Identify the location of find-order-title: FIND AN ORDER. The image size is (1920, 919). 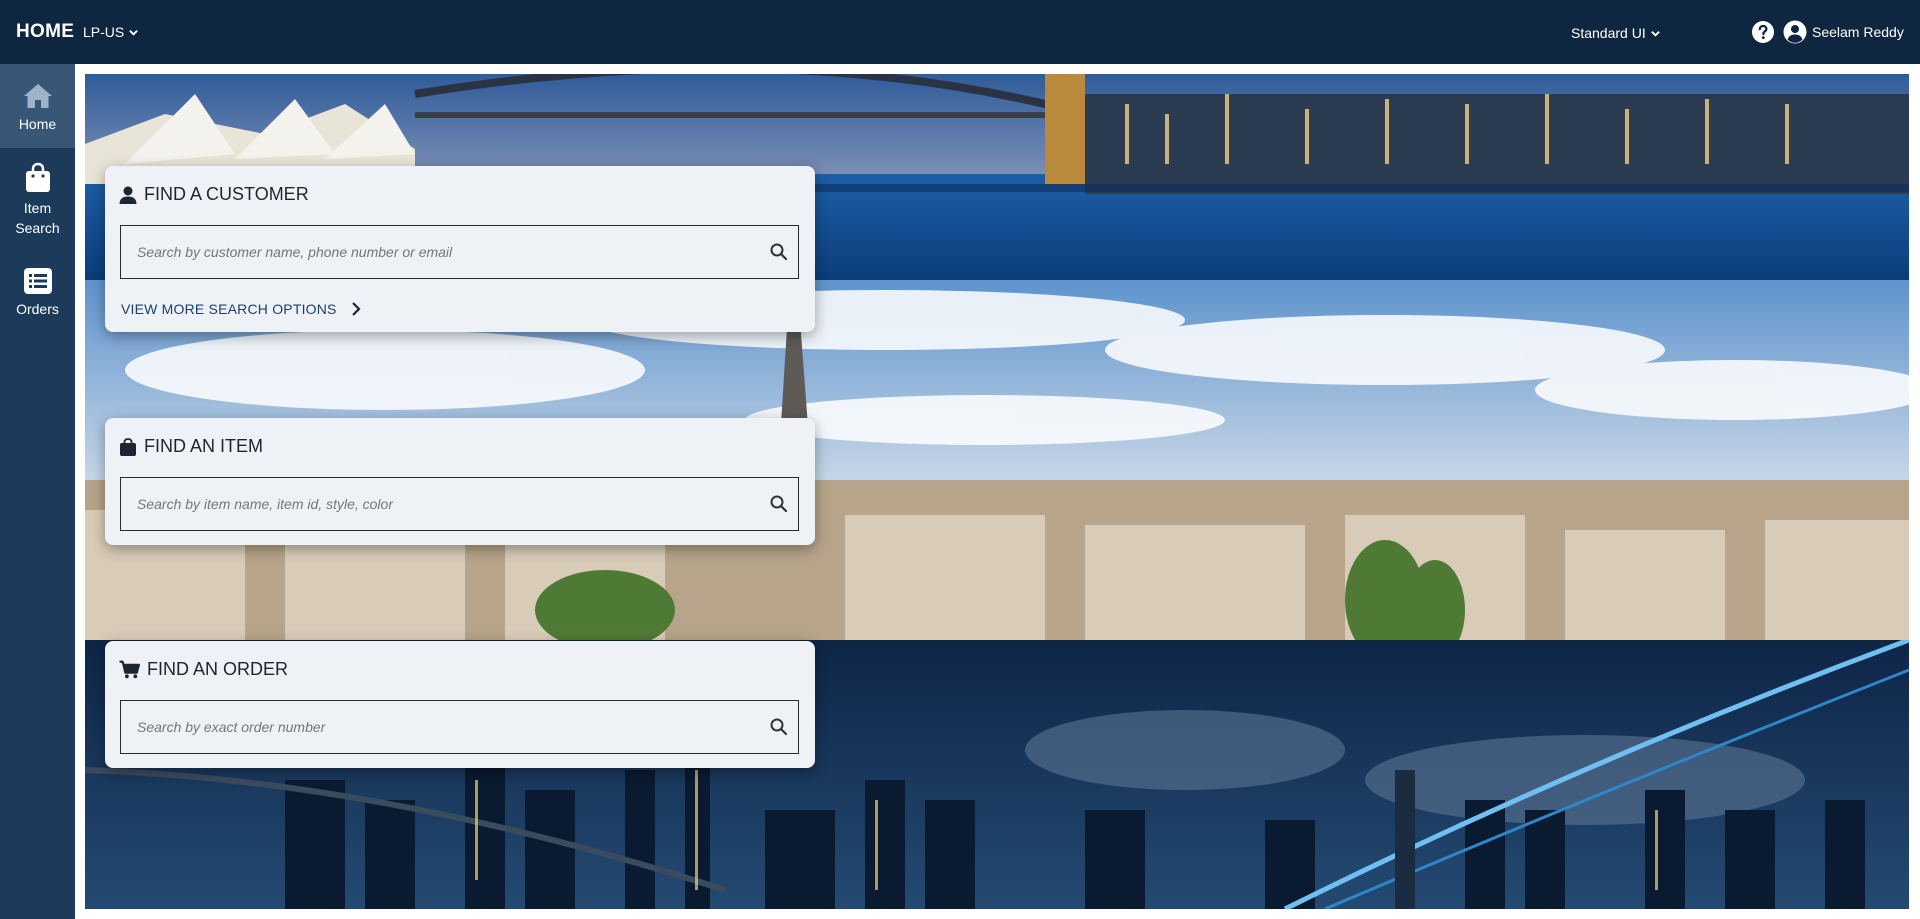
(203, 669).